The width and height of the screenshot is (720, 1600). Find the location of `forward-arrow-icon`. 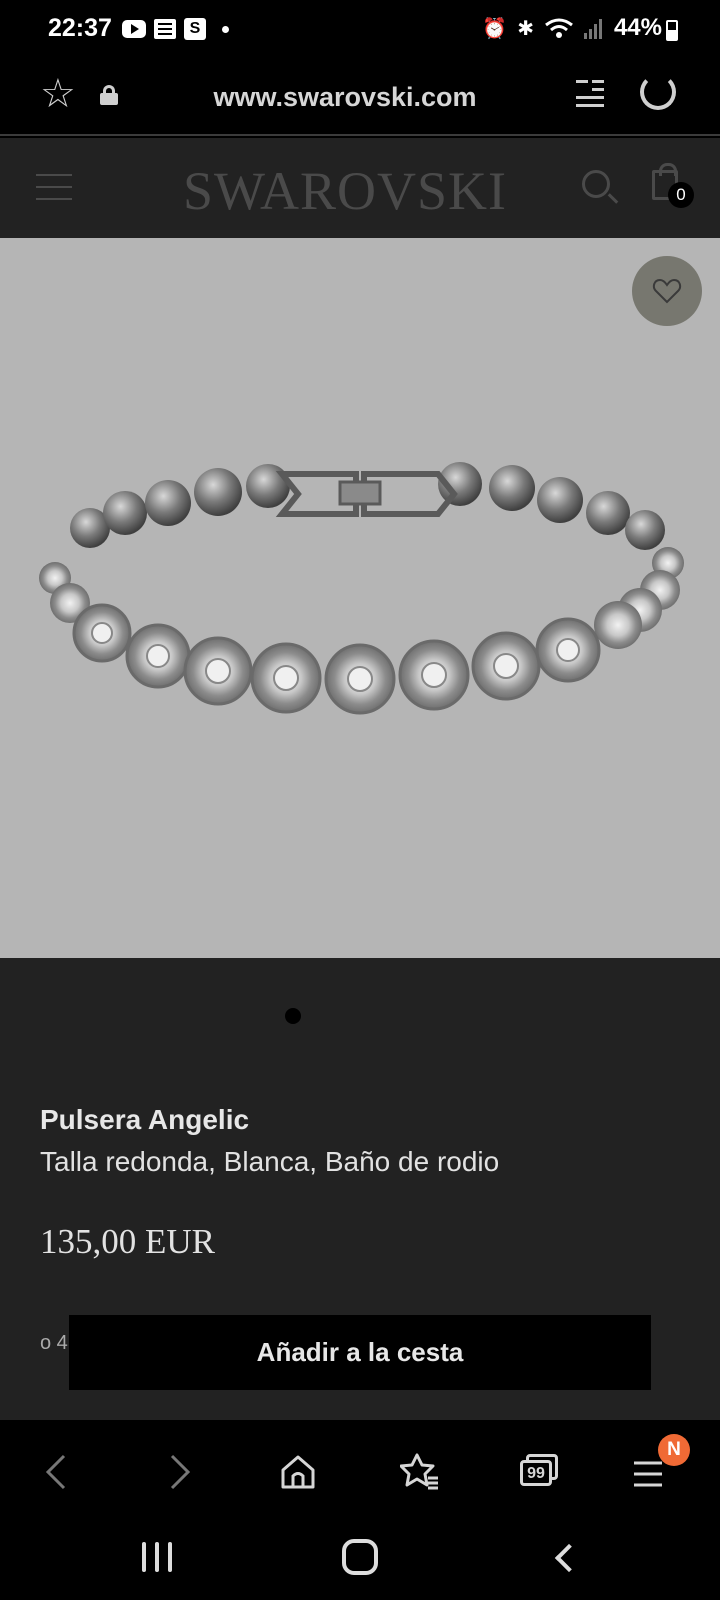

forward-arrow-icon is located at coordinates (179, 1472).